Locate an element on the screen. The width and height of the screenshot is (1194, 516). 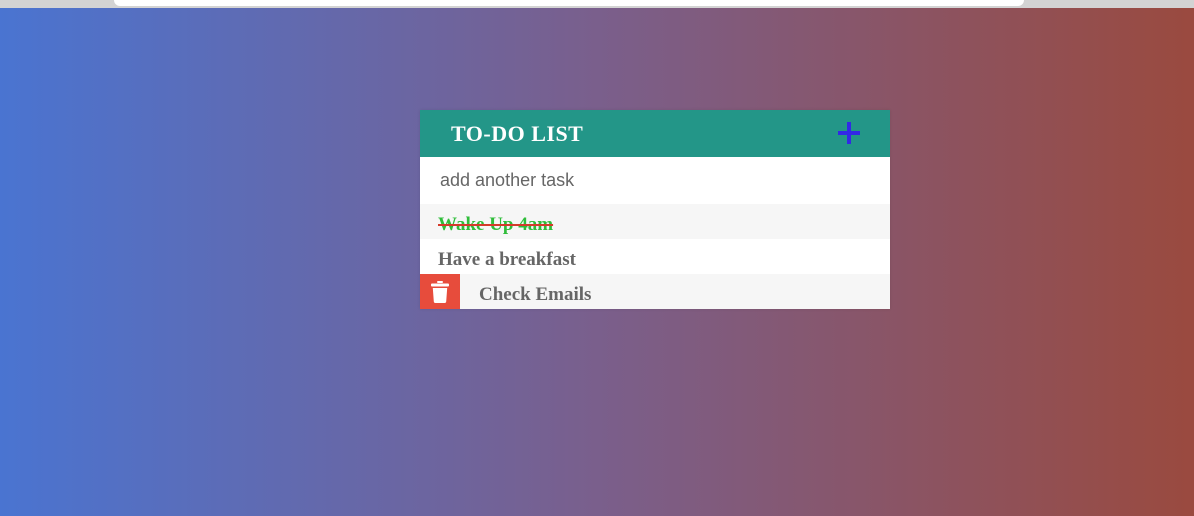
todo-header: TO-DO LIST is located at coordinates (655, 133).